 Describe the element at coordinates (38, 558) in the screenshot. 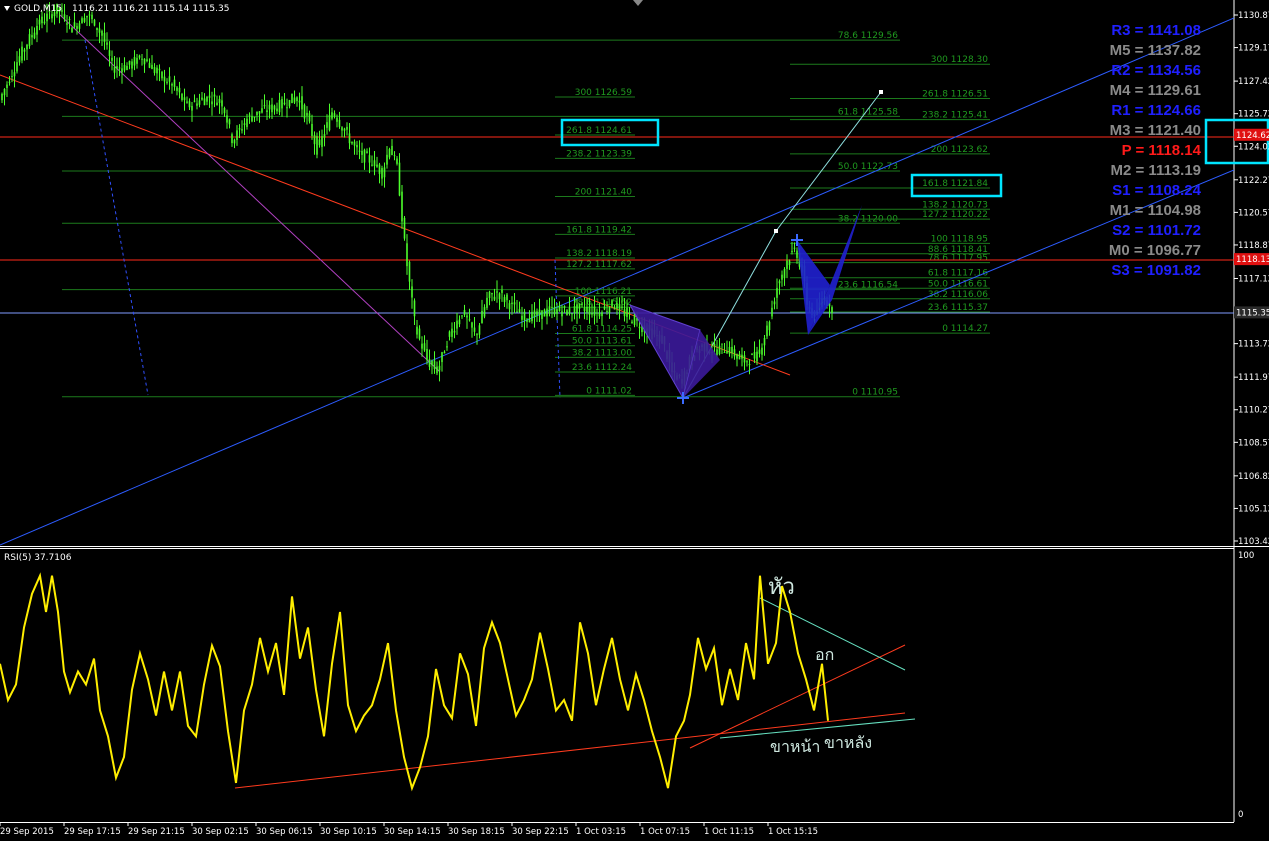

I see `rsi-label: RSI(5) 37.7106` at that location.